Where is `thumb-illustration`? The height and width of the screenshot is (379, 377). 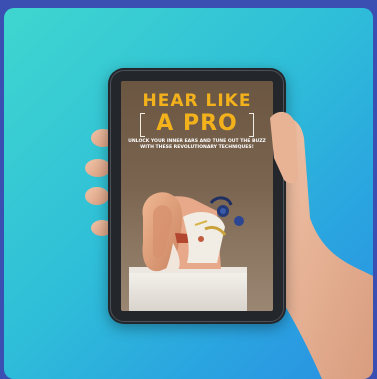 thumb-illustration is located at coordinates (284, 147).